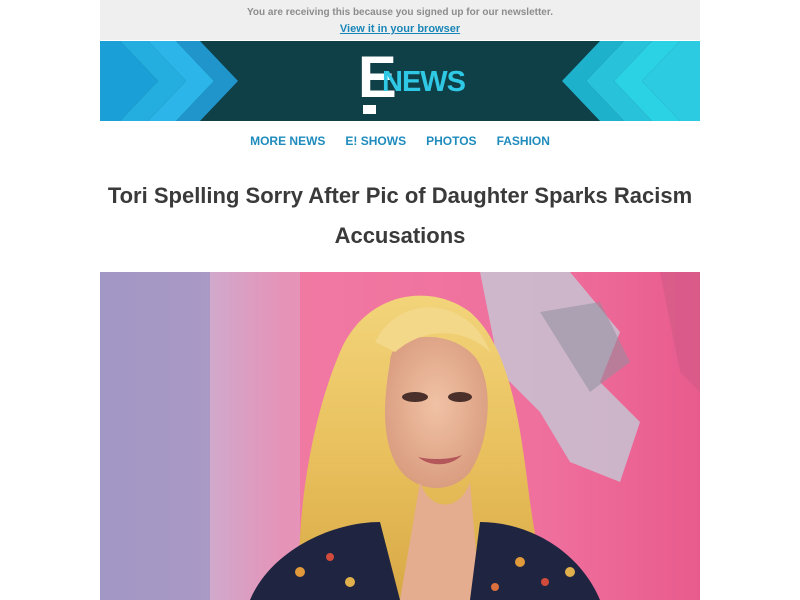 The width and height of the screenshot is (800, 600). What do you see at coordinates (369, 109) in the screenshot?
I see `logo-exclamation-dot` at bounding box center [369, 109].